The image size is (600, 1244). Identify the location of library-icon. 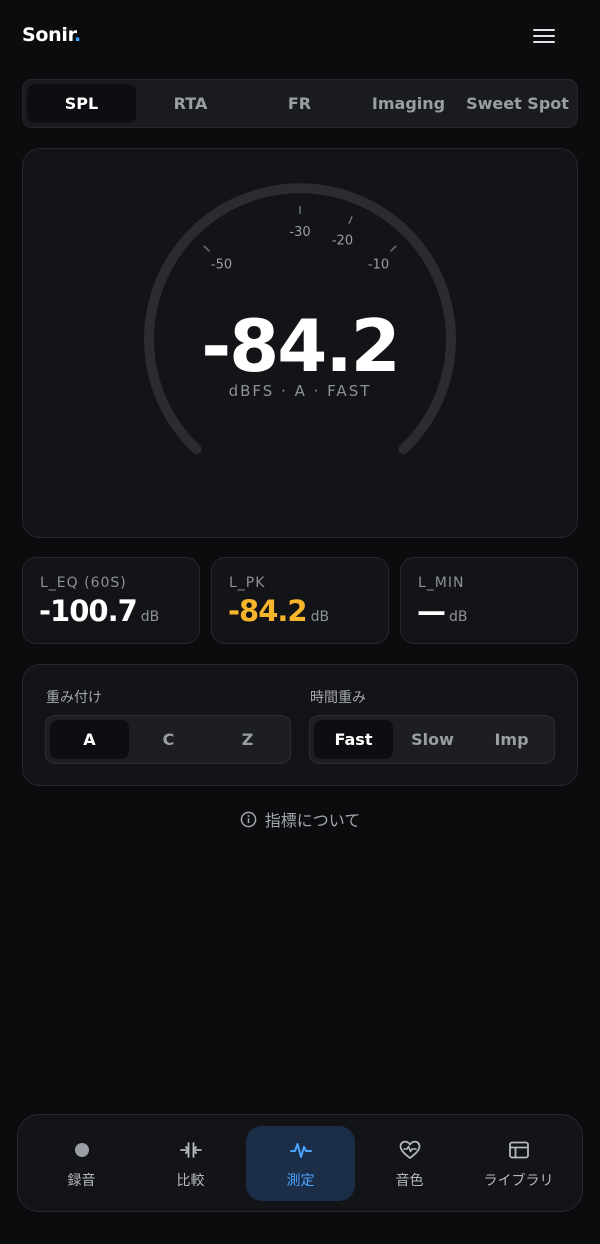
(518, 1149).